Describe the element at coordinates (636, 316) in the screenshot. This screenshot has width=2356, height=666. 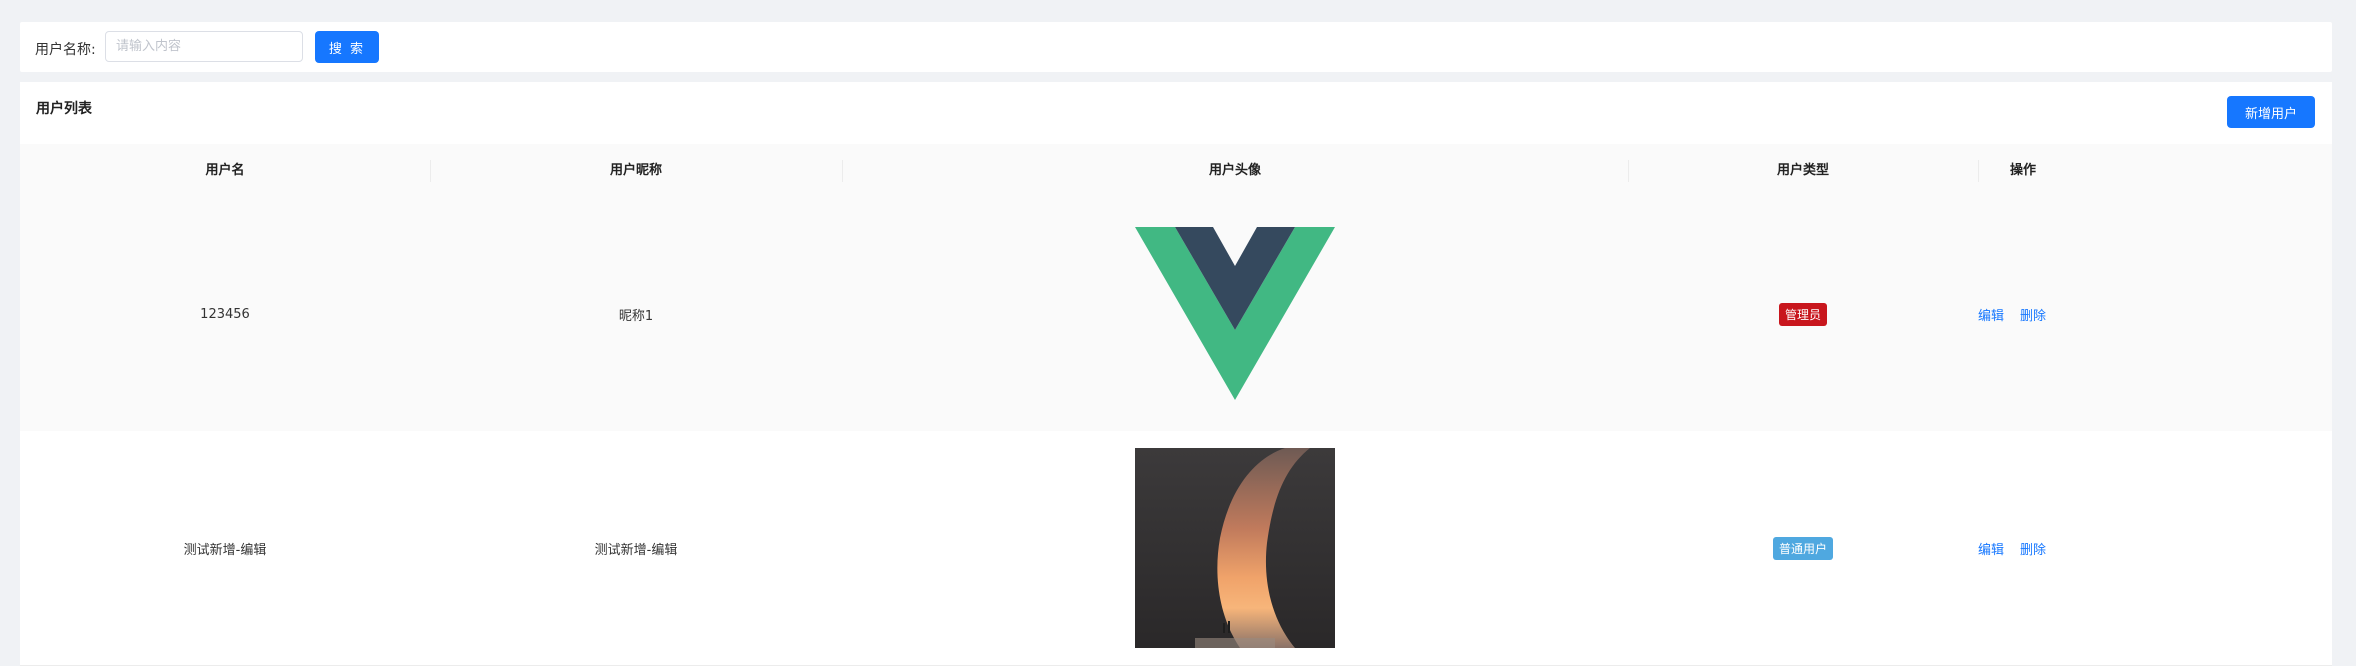
I see `nickname-cell: 昵称1` at that location.